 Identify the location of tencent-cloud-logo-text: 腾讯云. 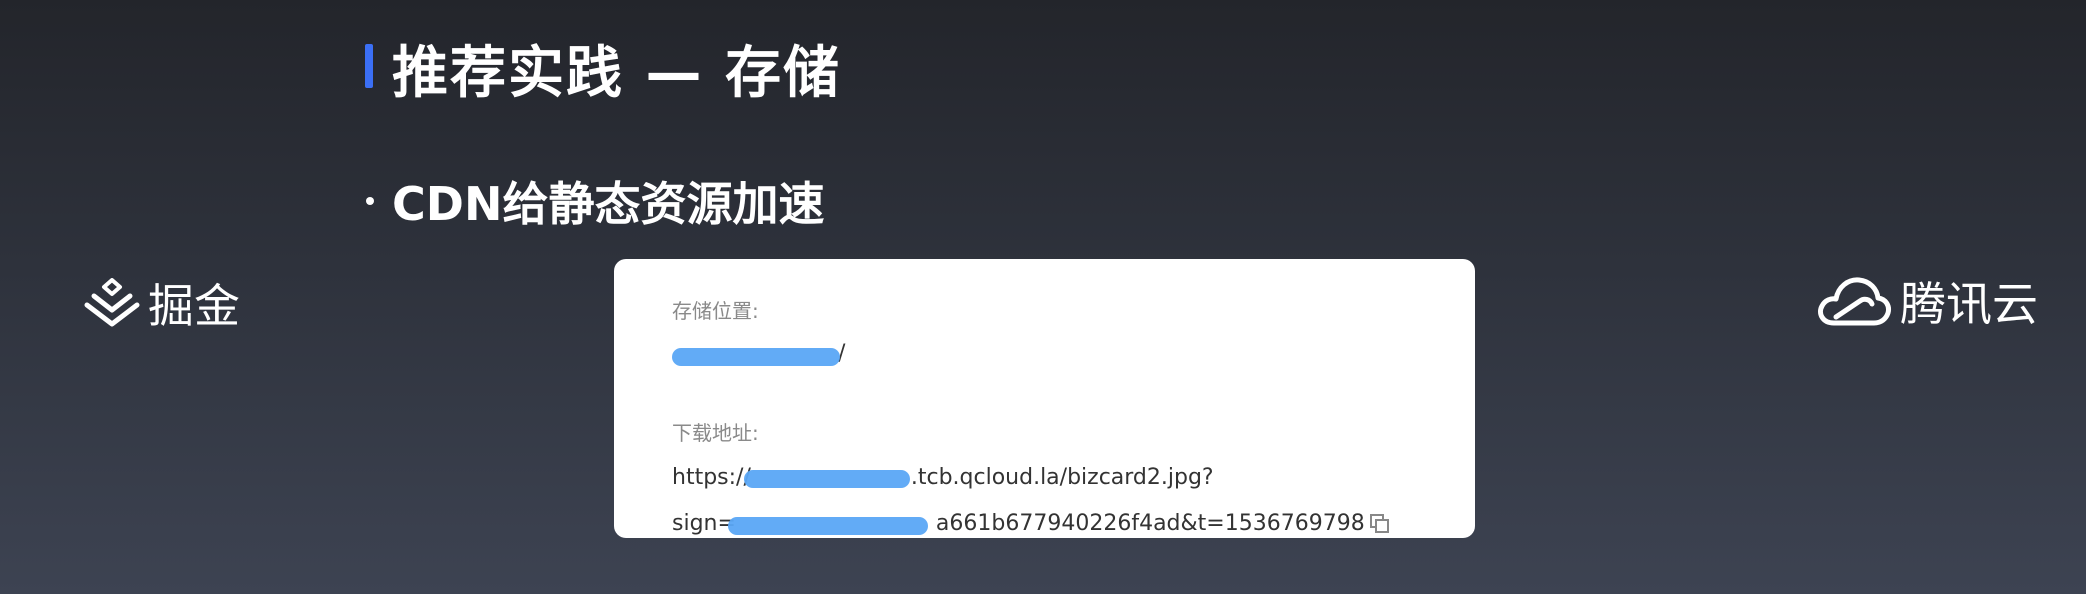
(1969, 304).